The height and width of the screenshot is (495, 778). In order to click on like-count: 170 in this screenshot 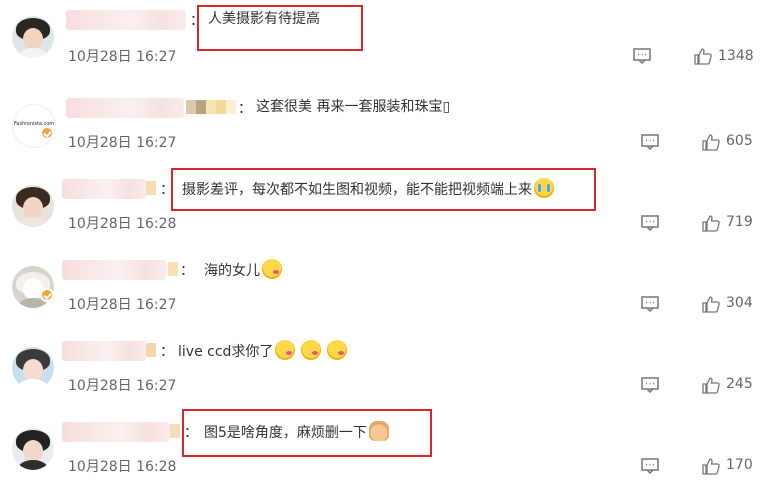, I will do `click(739, 465)`.